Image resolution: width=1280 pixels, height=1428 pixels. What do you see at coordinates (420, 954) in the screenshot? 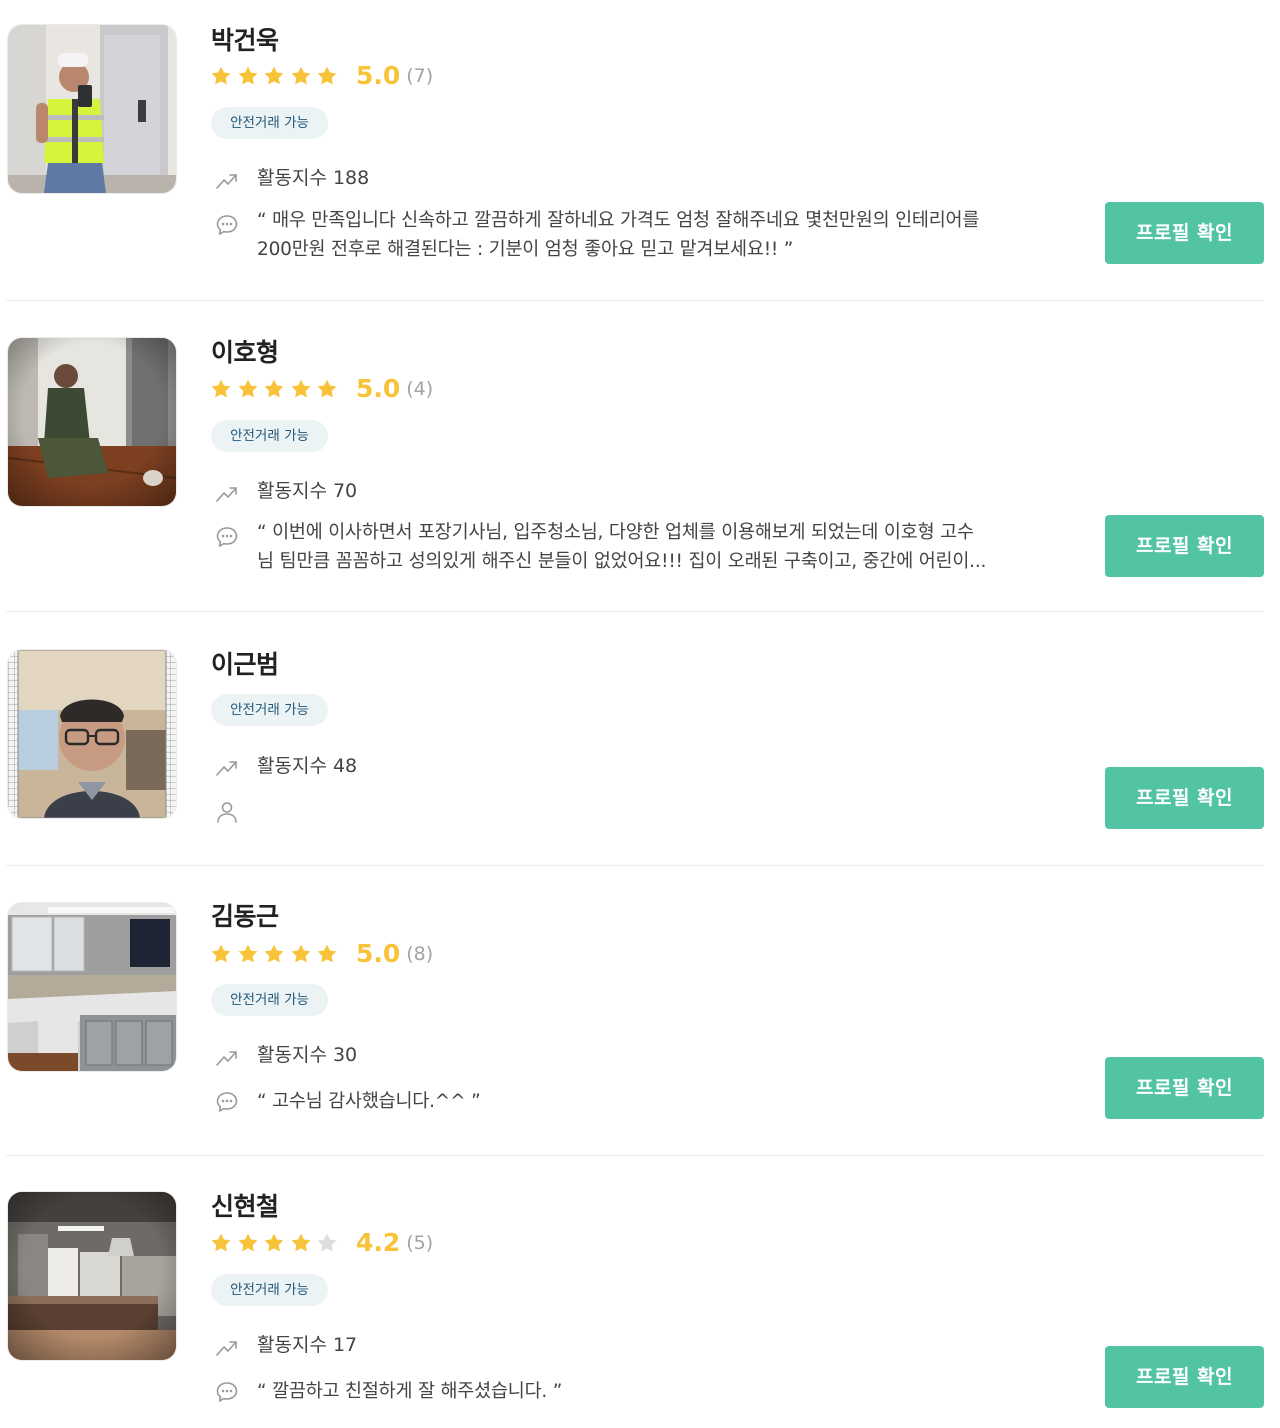
I see `review-count: (8)` at bounding box center [420, 954].